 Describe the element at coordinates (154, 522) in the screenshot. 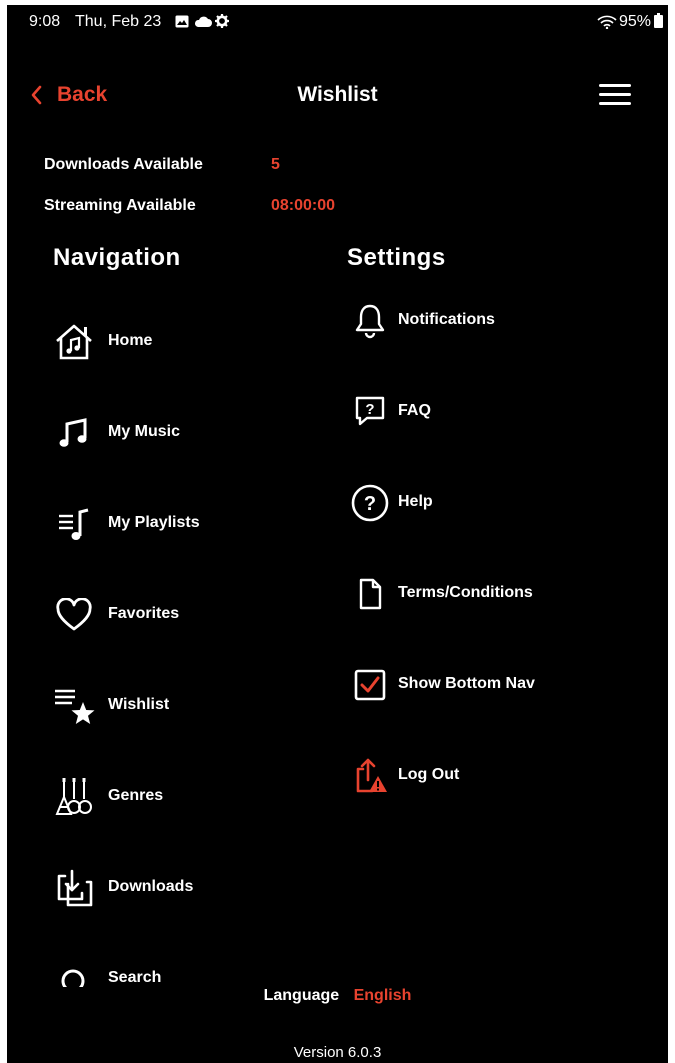

I see `nav-item-label: My Playlists` at that location.